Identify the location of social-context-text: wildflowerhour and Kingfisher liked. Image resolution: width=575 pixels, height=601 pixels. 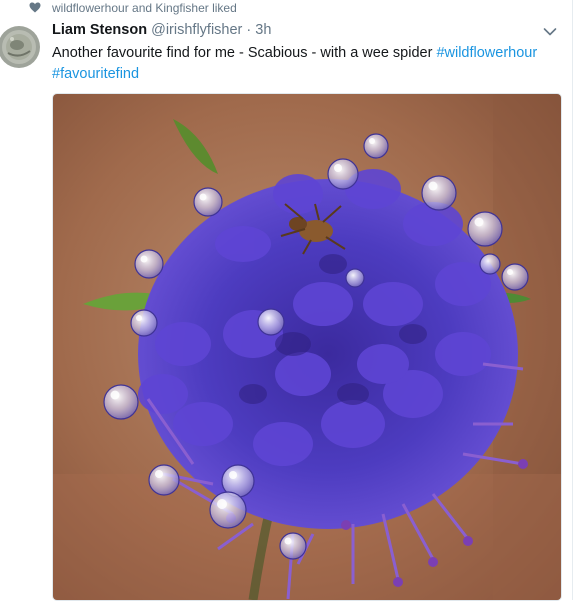
(144, 8).